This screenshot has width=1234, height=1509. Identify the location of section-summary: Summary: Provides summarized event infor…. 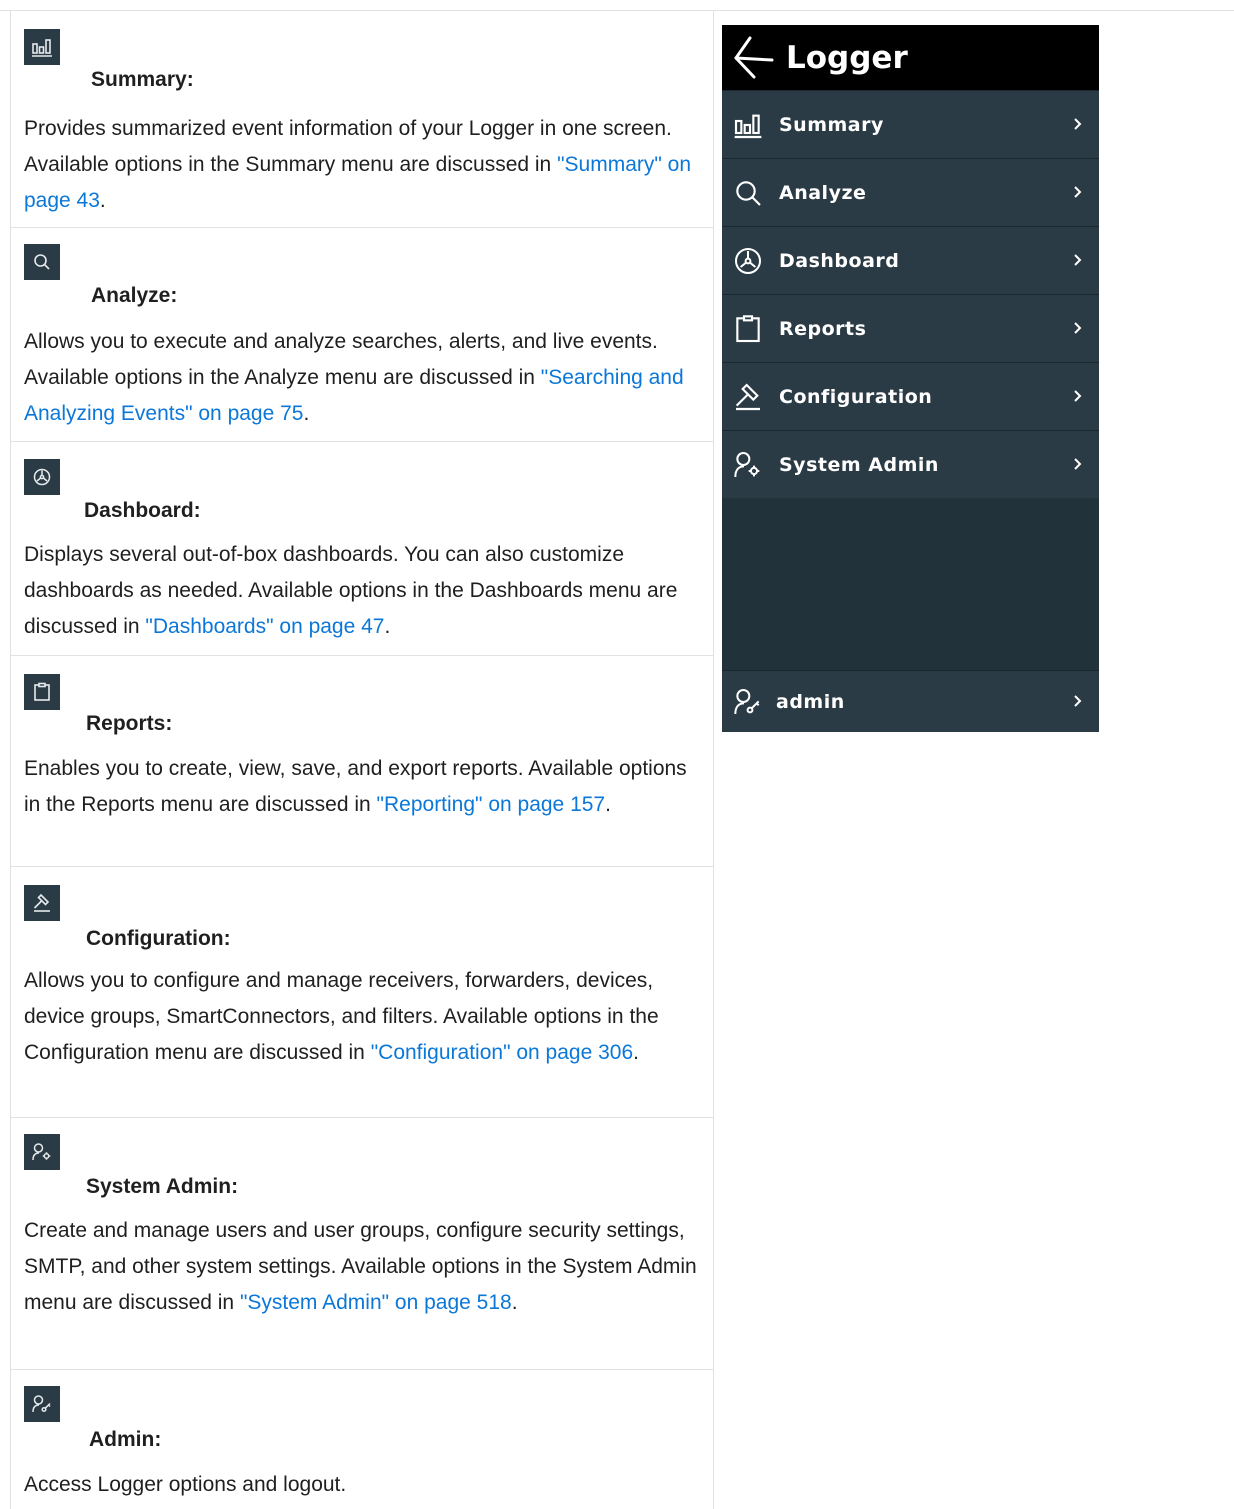
(362, 119).